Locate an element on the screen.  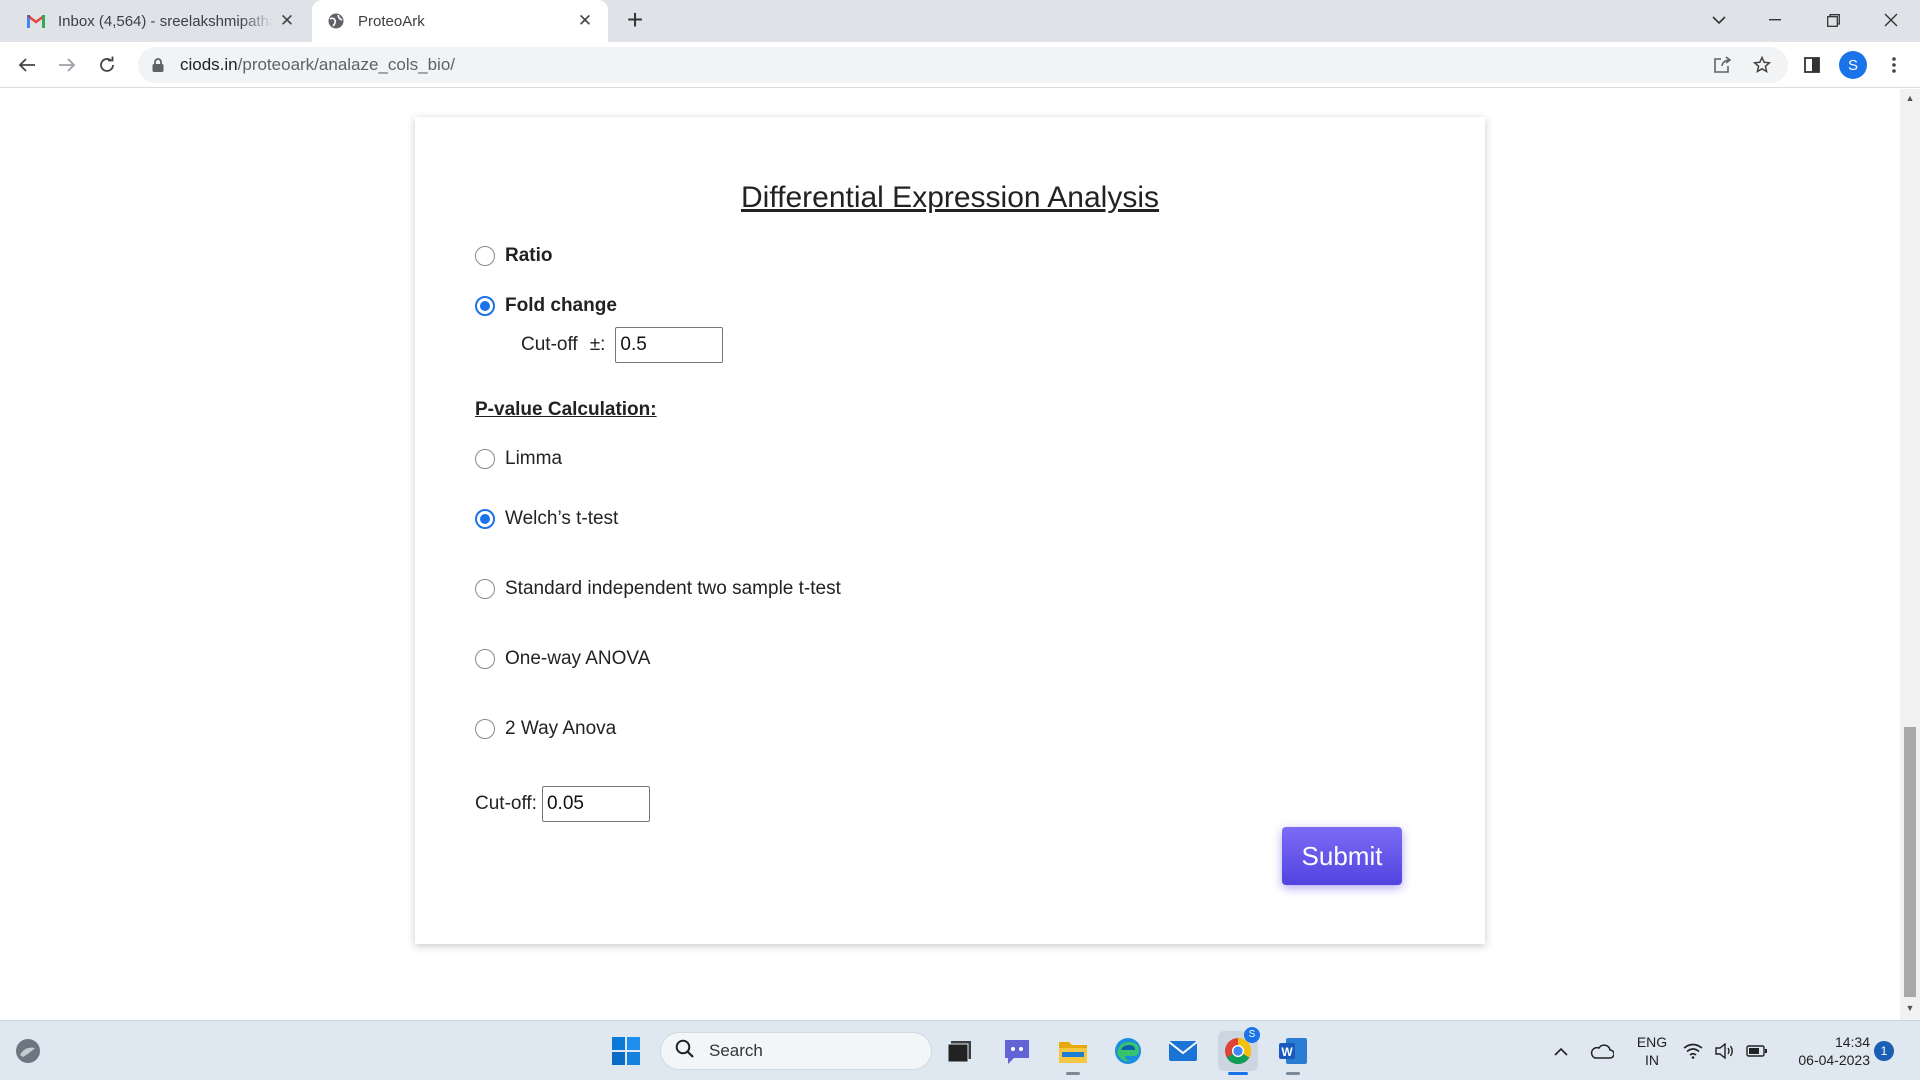
fold-cutoff-input is located at coordinates (669, 345).